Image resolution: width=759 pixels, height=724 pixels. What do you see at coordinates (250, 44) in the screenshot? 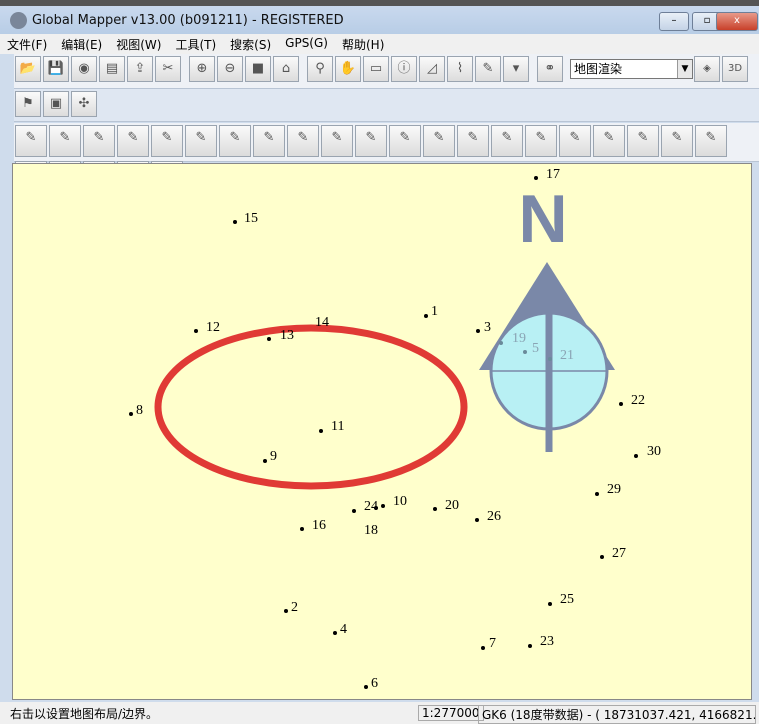
I see `menu-search: 搜索(S)` at bounding box center [250, 44].